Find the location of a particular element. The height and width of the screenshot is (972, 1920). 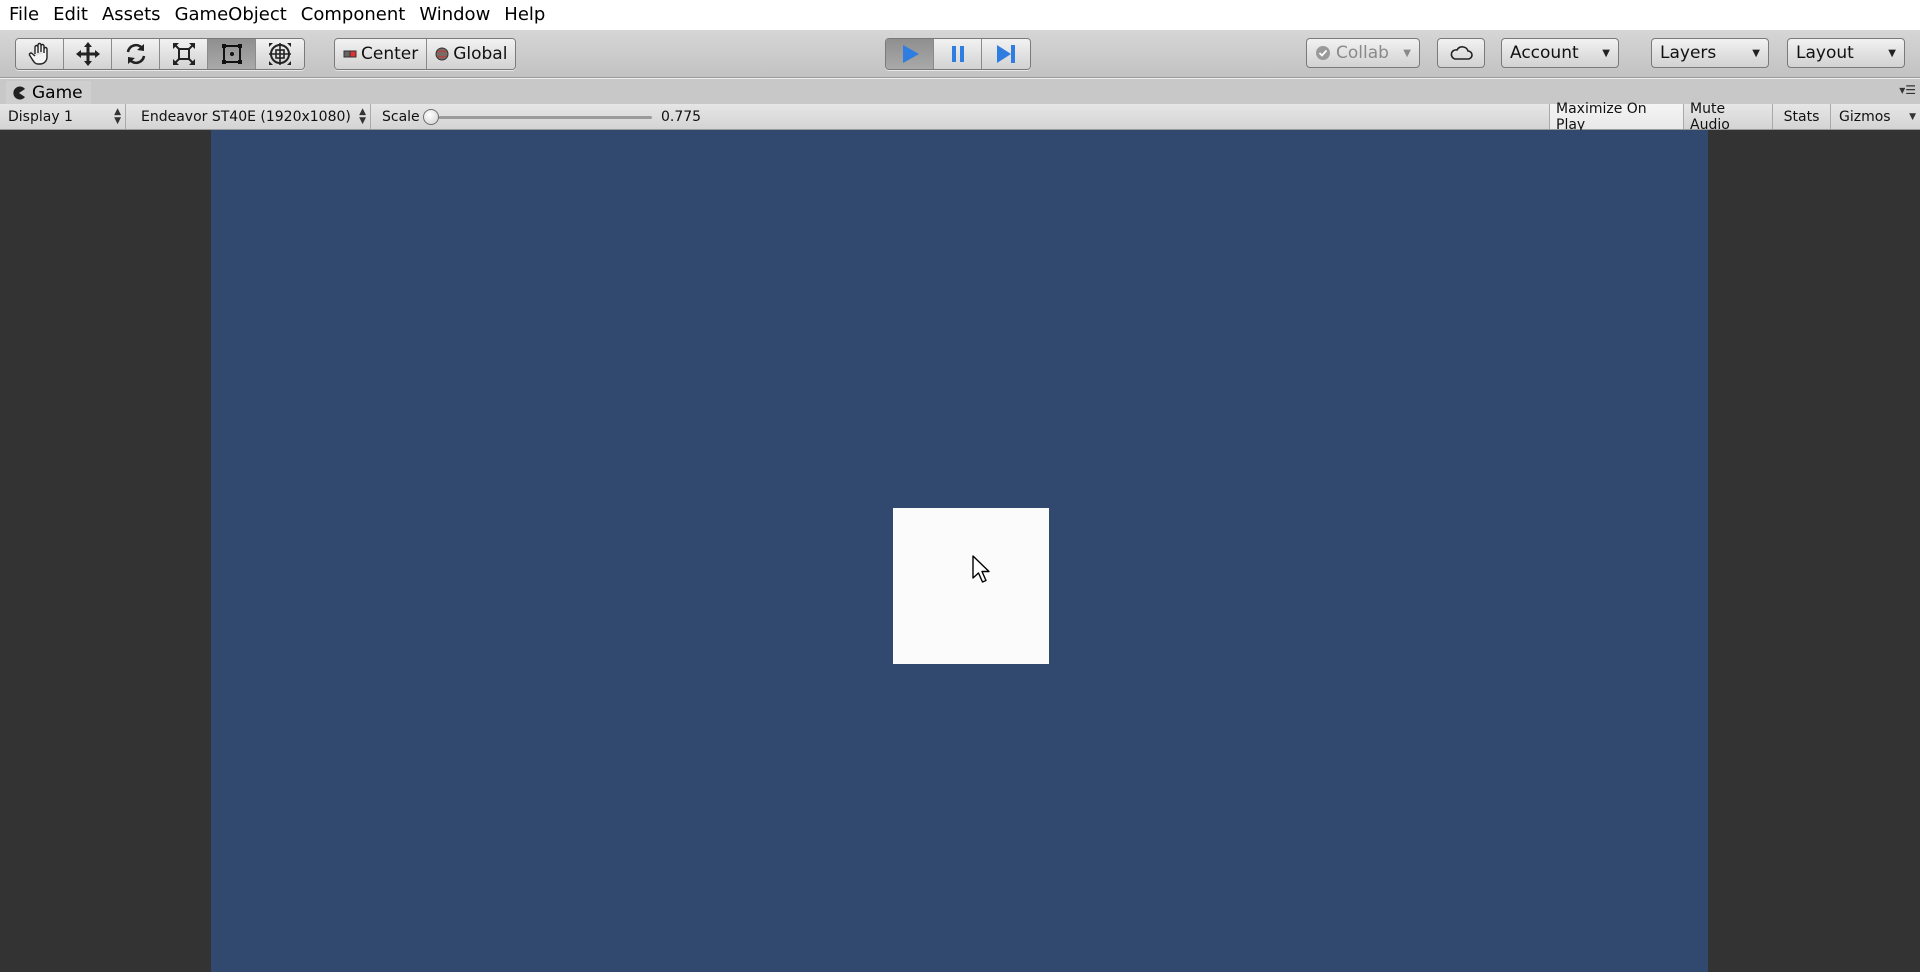

step-icon is located at coordinates (1006, 54).